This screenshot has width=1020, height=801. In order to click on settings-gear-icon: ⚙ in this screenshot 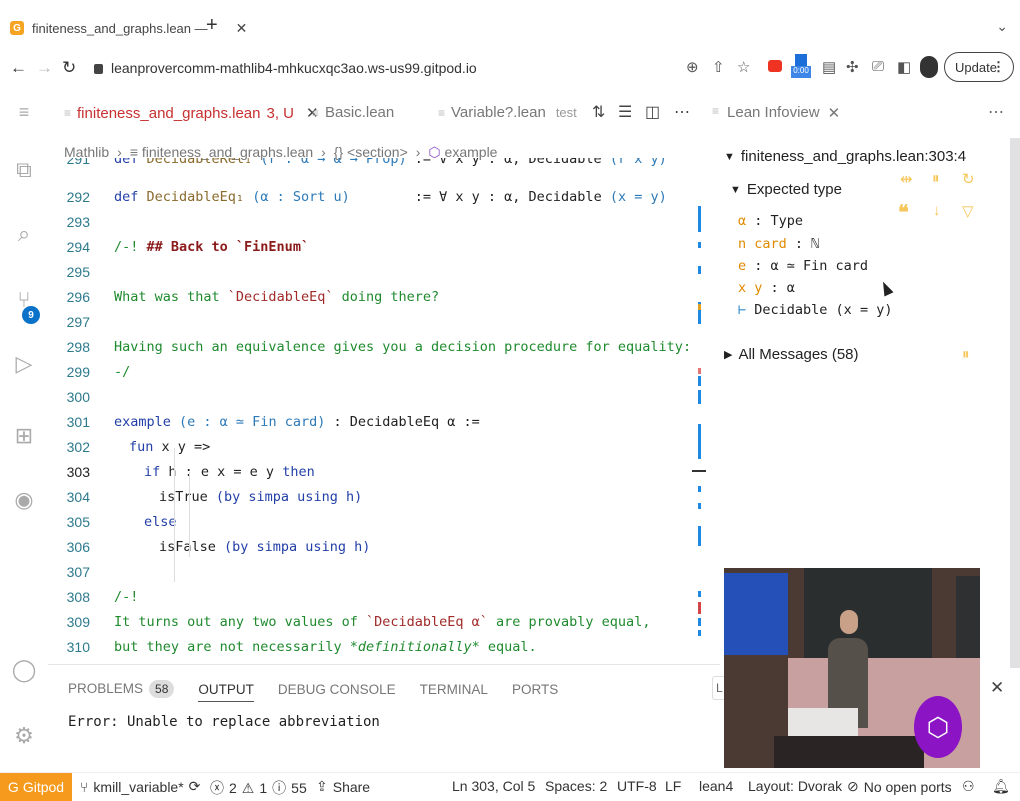, I will do `click(24, 736)`.